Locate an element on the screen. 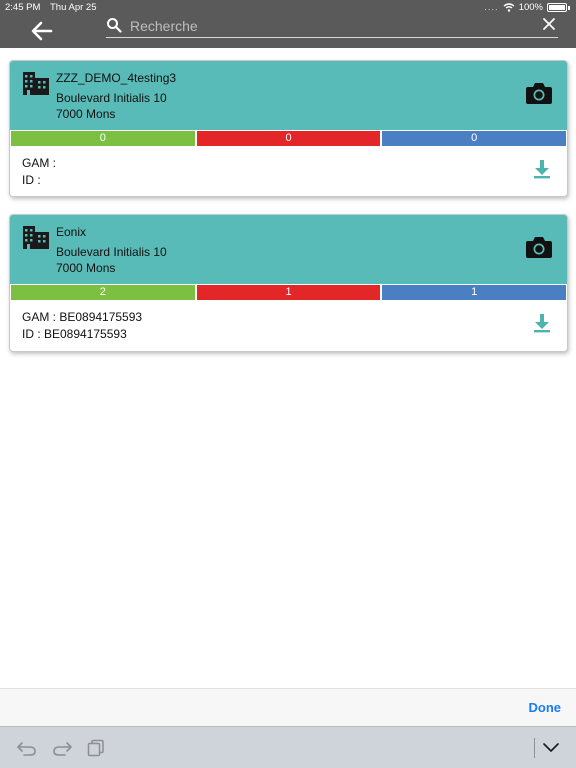  status-indicators: .... 100% is located at coordinates (527, 7).